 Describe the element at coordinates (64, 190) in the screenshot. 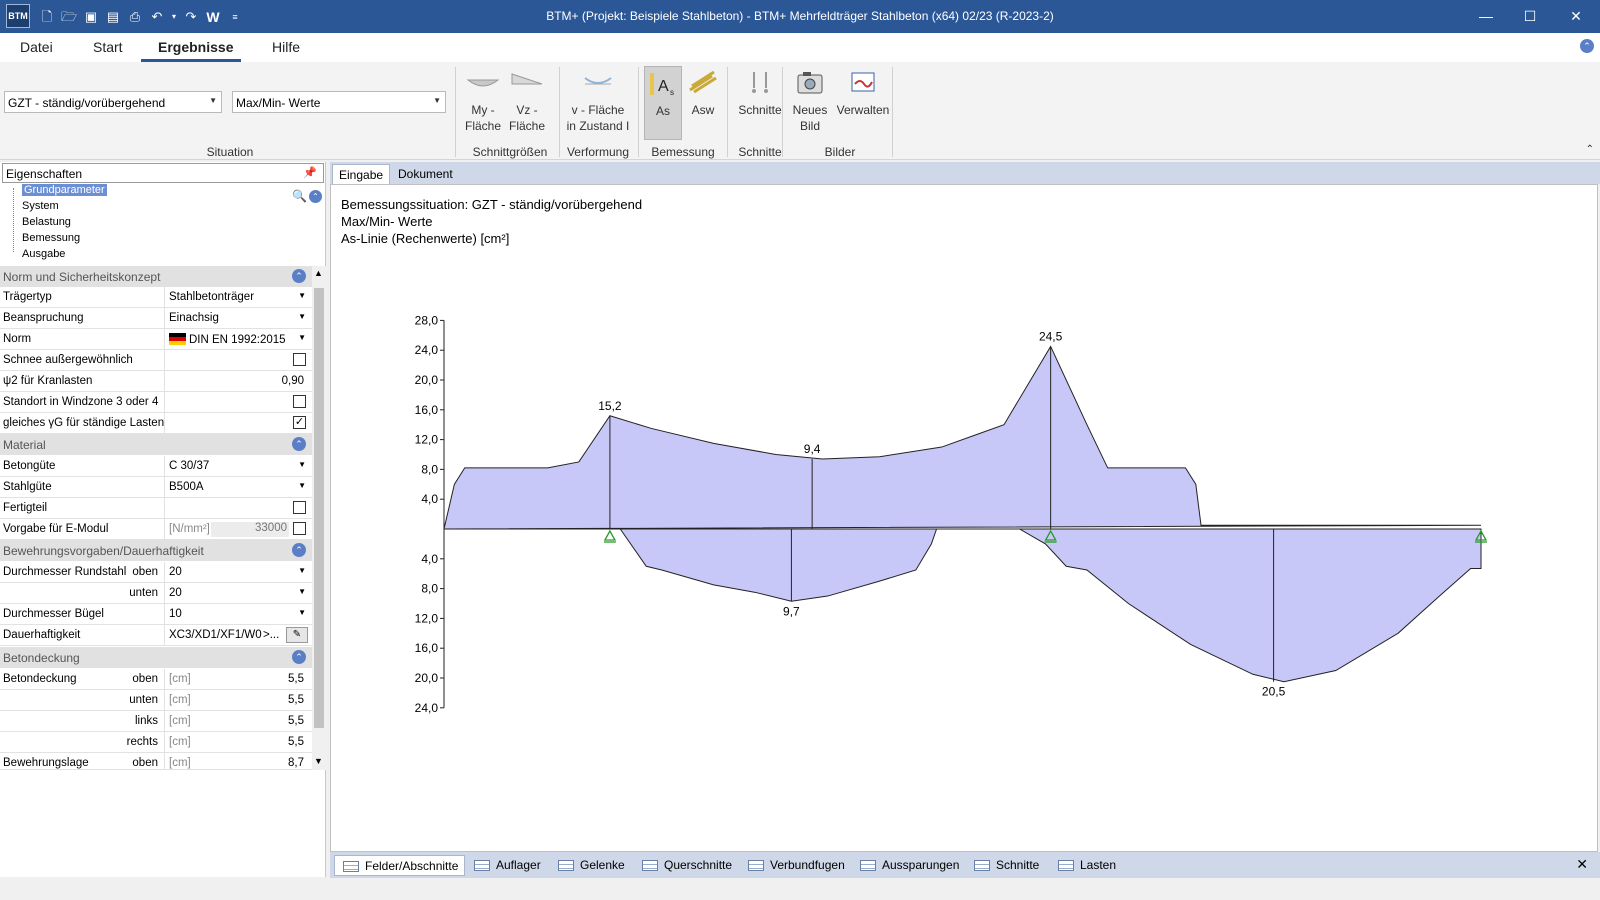

I see `tree-item-grundparameter: Grundparameter` at that location.